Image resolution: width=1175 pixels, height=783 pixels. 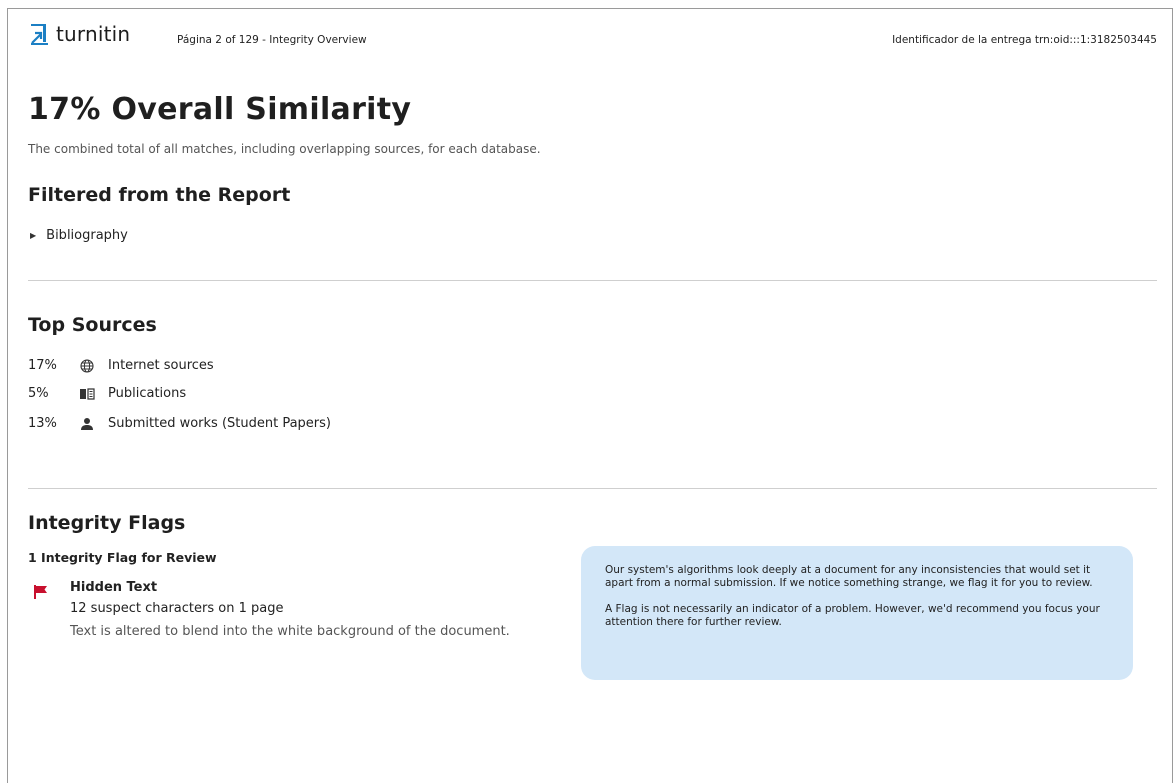 What do you see at coordinates (220, 109) in the screenshot?
I see `overall-similarity-title: 17% Overall Similarity` at bounding box center [220, 109].